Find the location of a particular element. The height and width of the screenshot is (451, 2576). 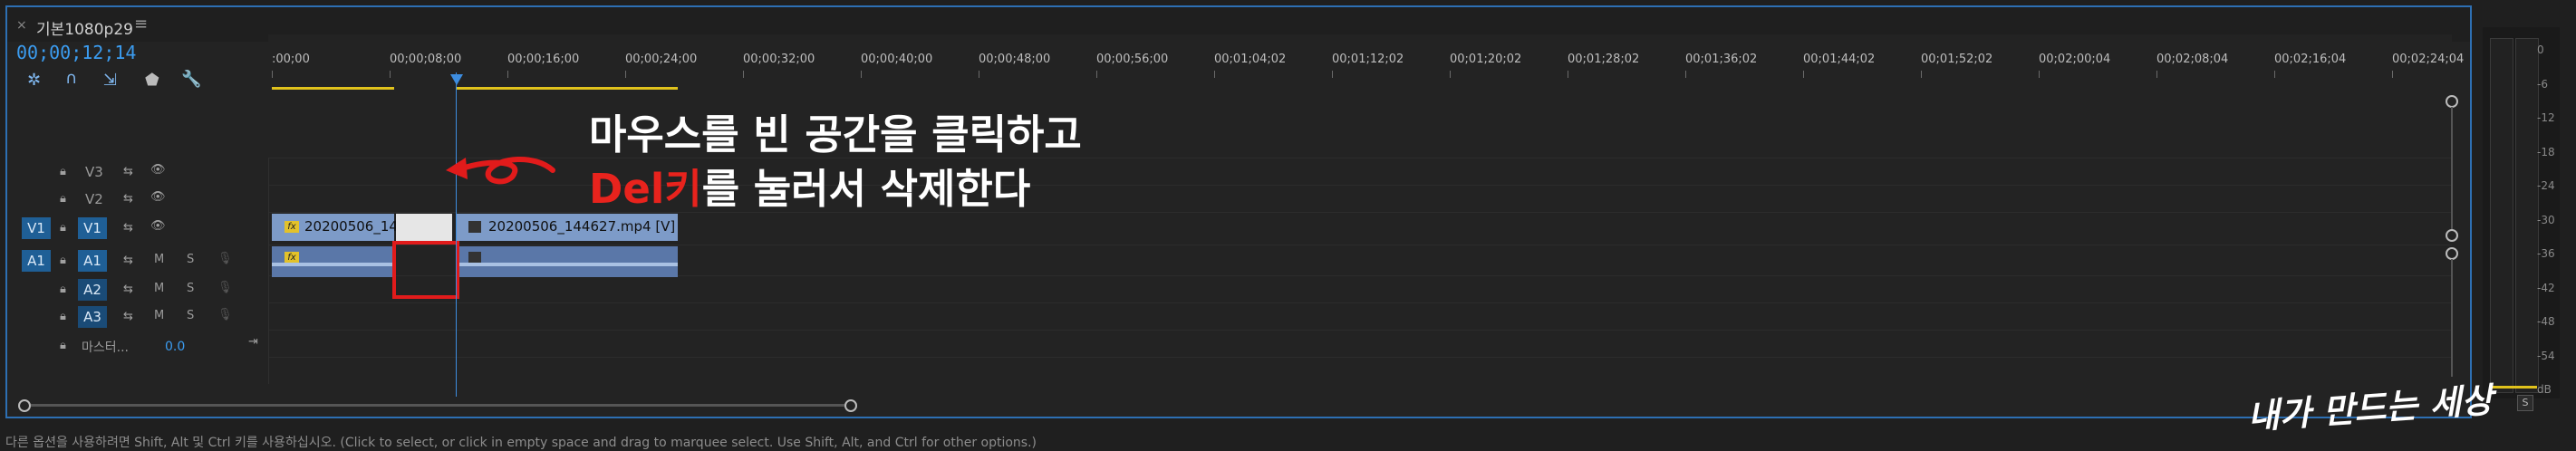

audio-clip-right is located at coordinates (567, 261).